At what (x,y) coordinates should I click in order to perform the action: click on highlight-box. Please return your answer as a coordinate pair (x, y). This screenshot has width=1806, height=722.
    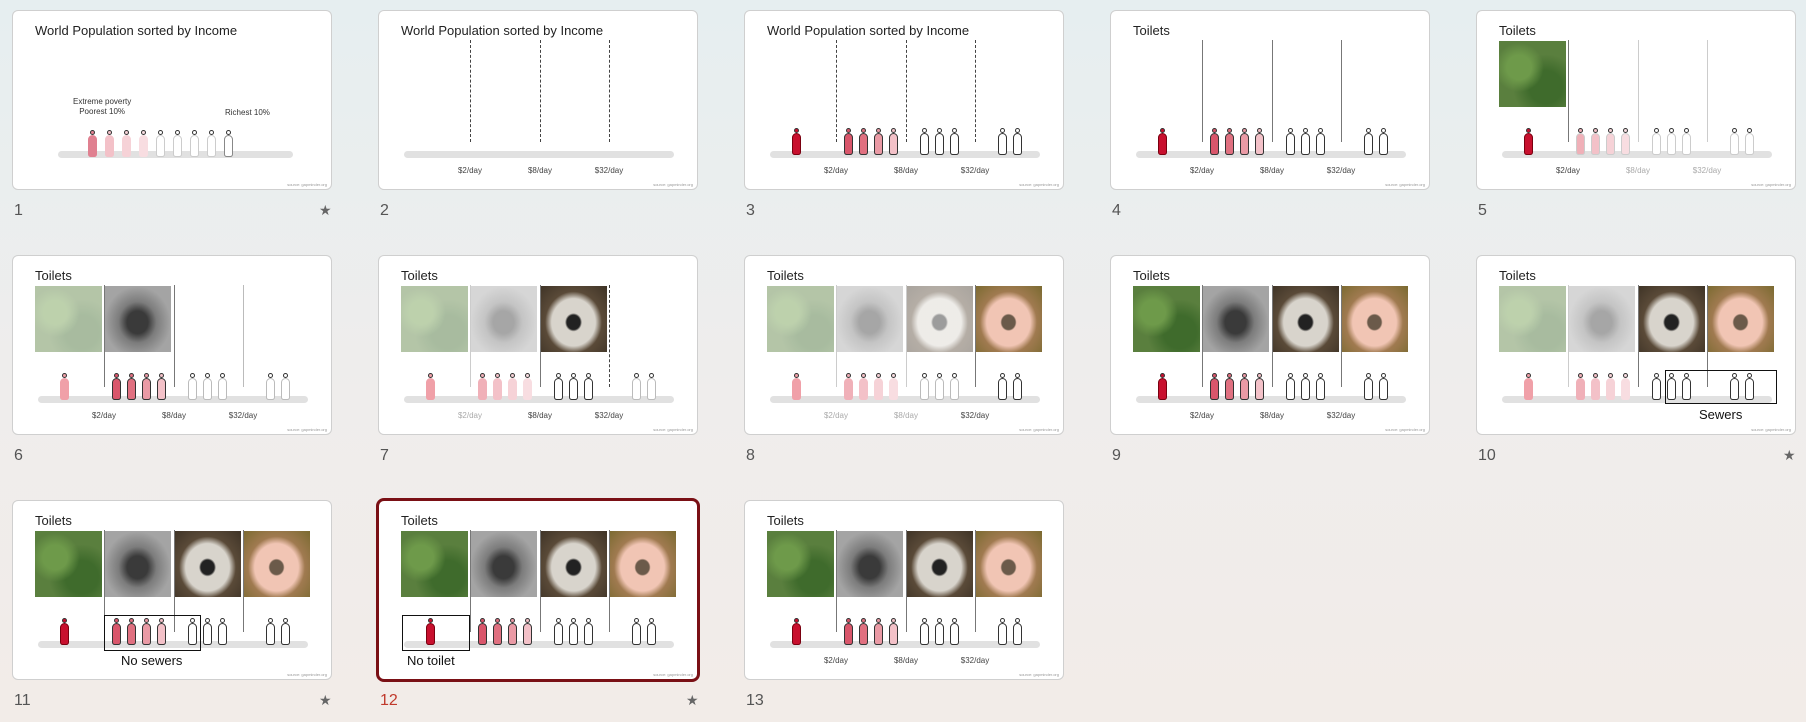
    Looking at the image, I should click on (152, 633).